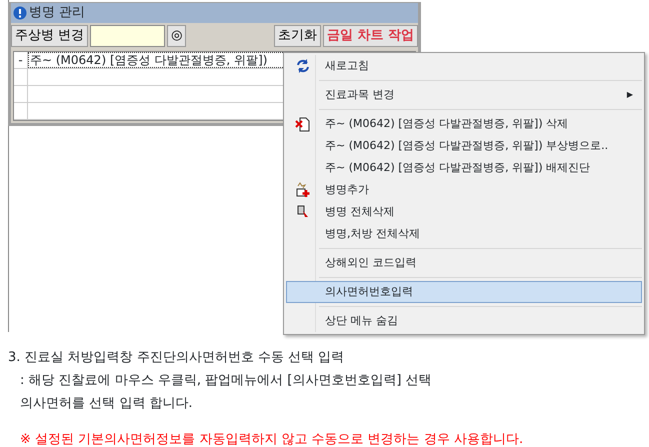 The image size is (649, 447). Describe the element at coordinates (464, 66) in the screenshot. I see `menu-item: 새로고침` at that location.